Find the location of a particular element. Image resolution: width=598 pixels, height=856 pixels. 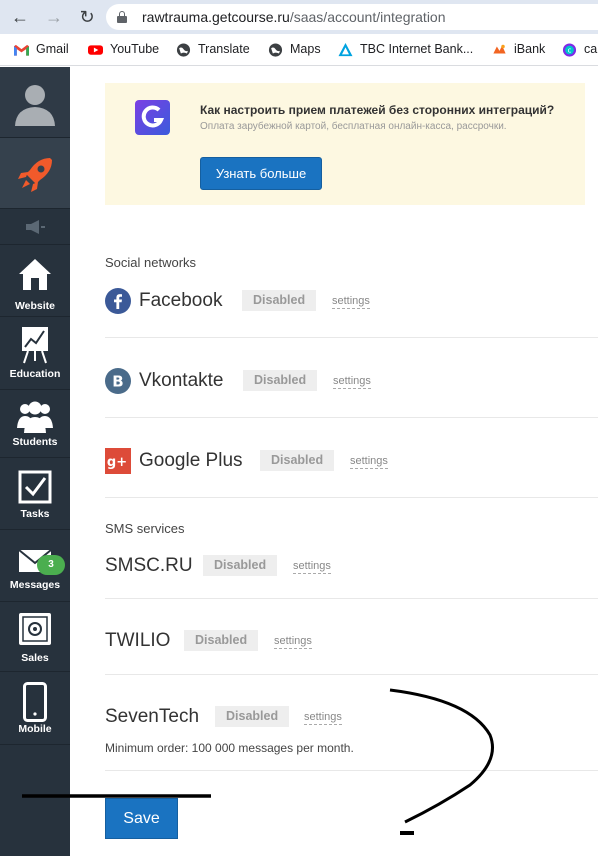

sidebar-item-announcements is located at coordinates (35, 227).